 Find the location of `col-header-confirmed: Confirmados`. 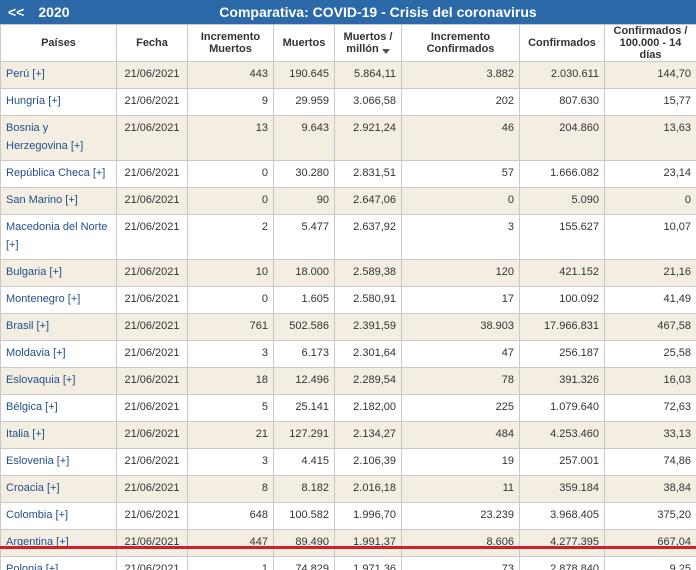

col-header-confirmed: Confirmados is located at coordinates (562, 43).